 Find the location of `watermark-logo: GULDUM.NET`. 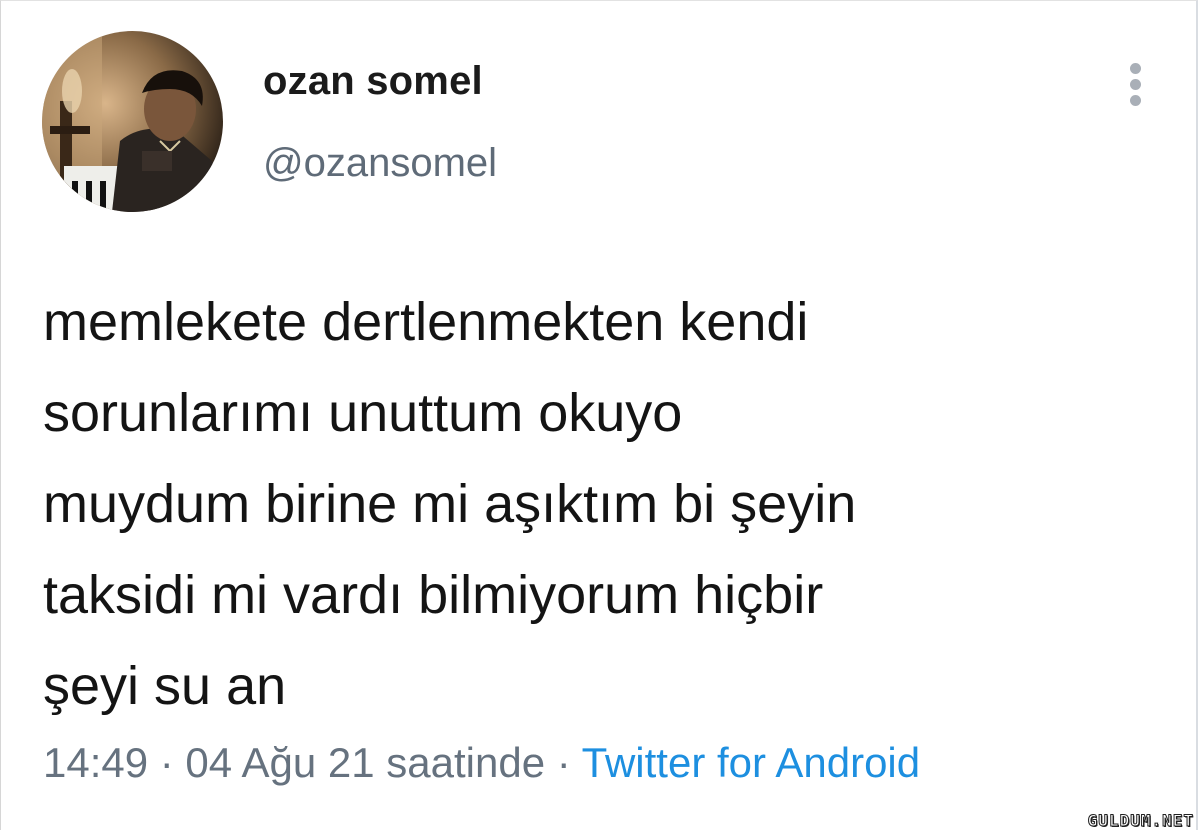

watermark-logo: GULDUM.NET is located at coordinates (1140, 821).